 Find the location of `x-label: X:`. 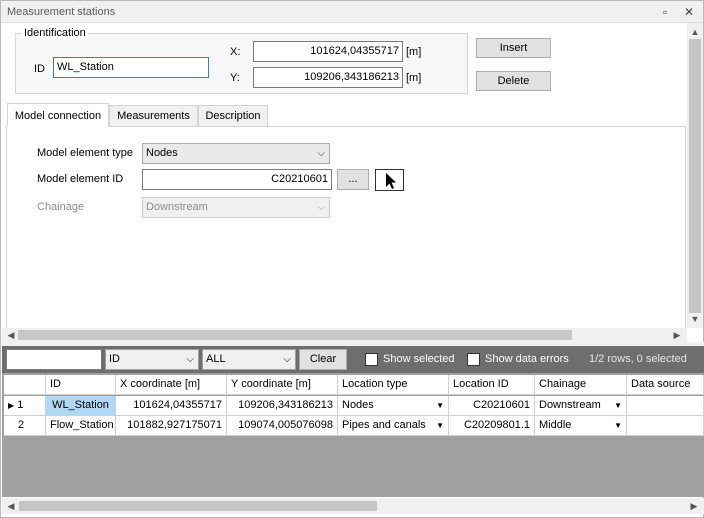

x-label: X: is located at coordinates (235, 52).